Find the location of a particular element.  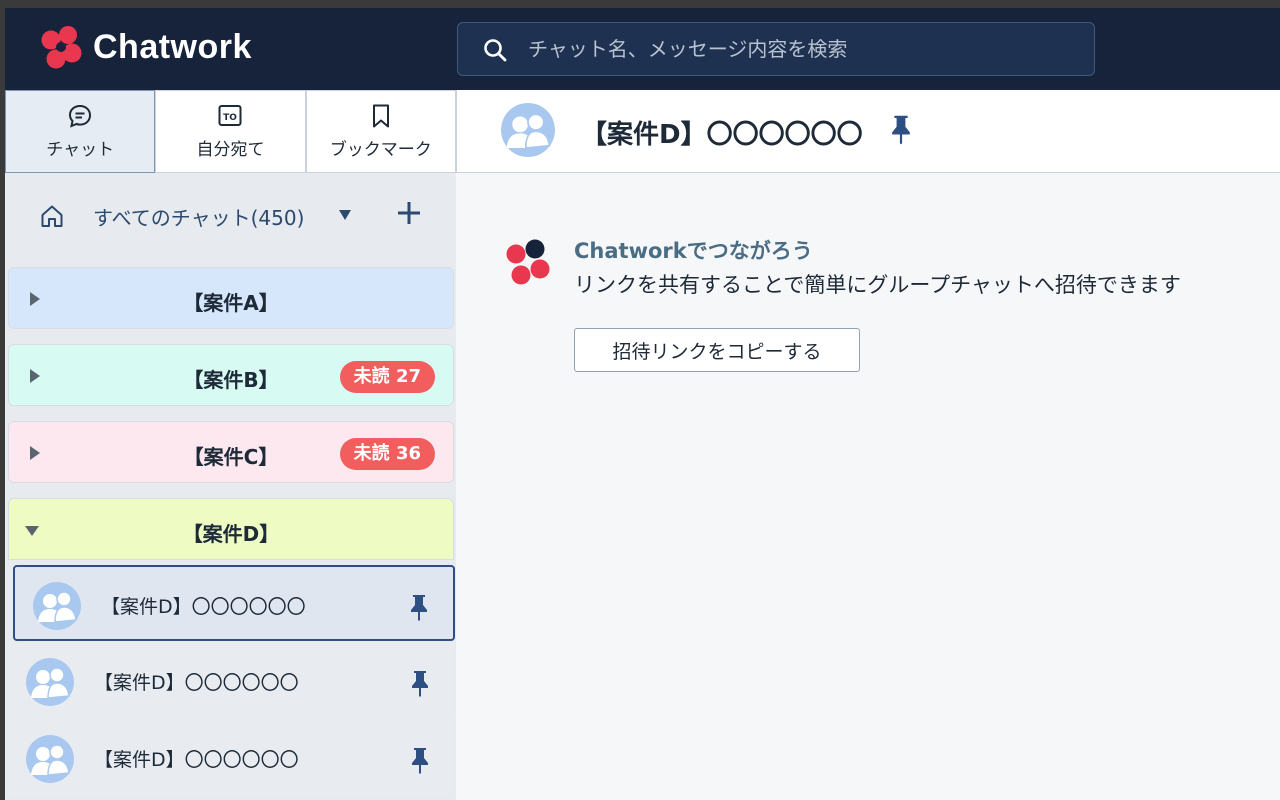

chat-bubble-icon is located at coordinates (80, 116).